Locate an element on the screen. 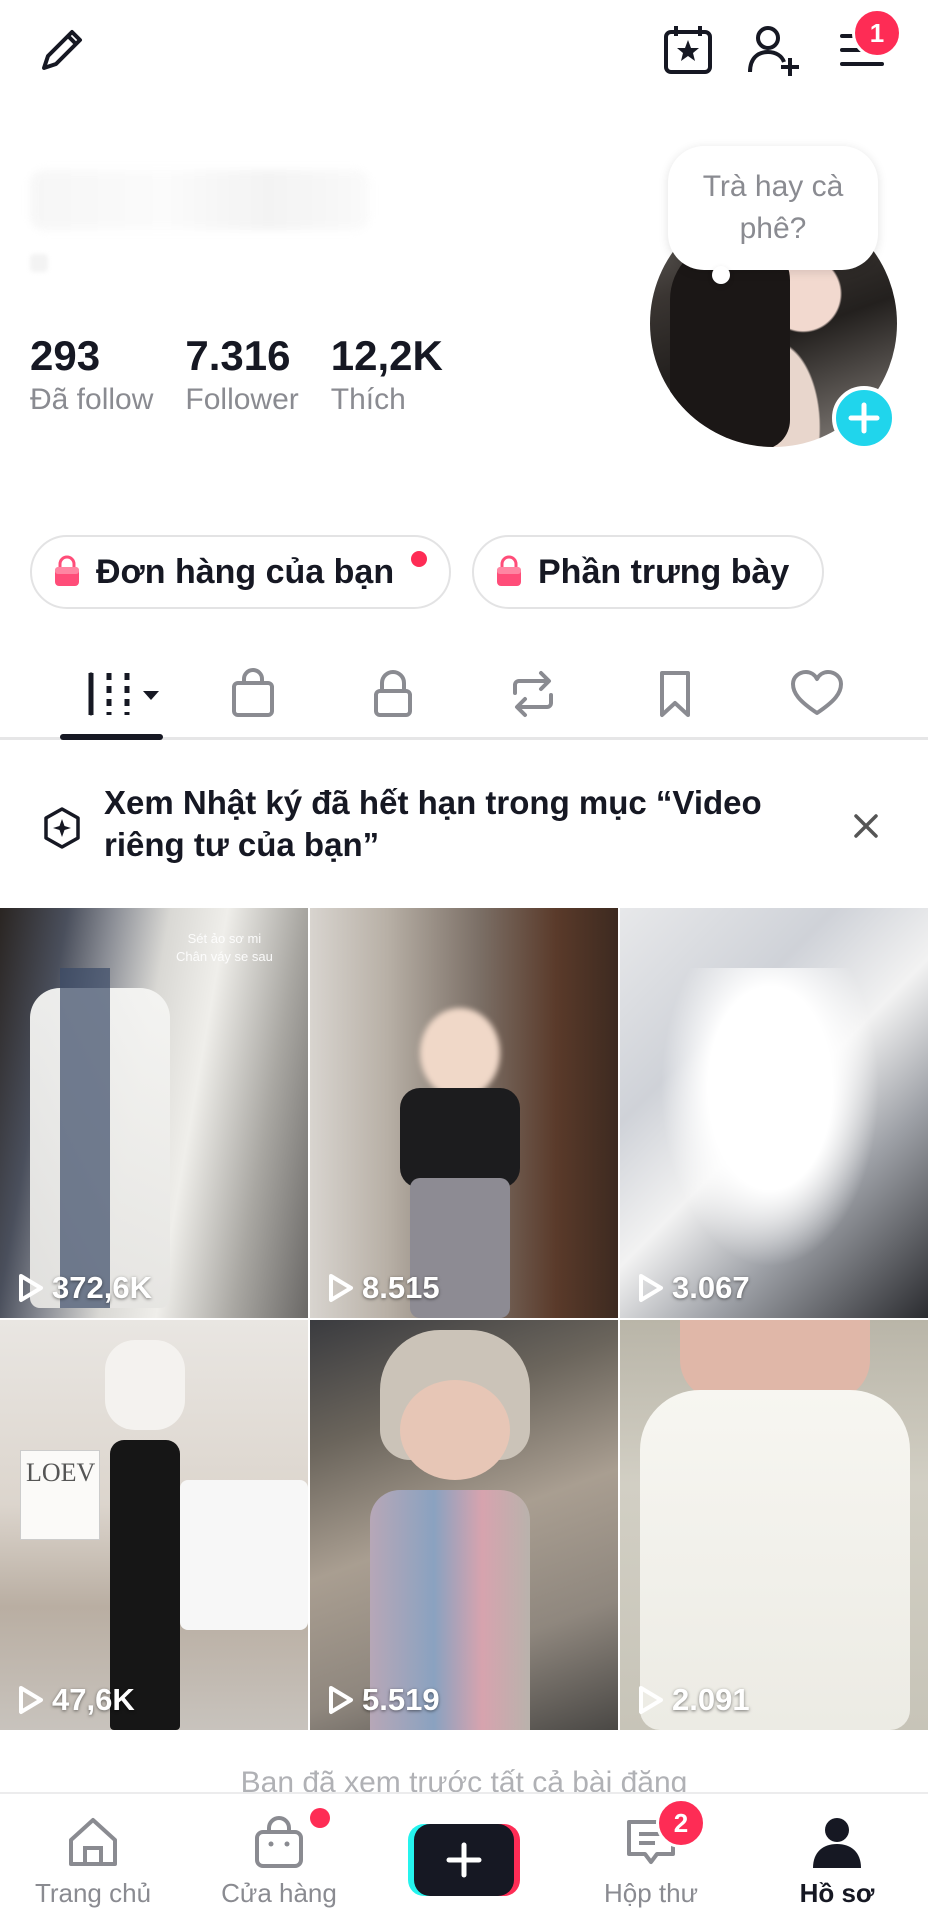 This screenshot has height=1920, width=928. thumbnail-caption: LOEV is located at coordinates (61, 1472).